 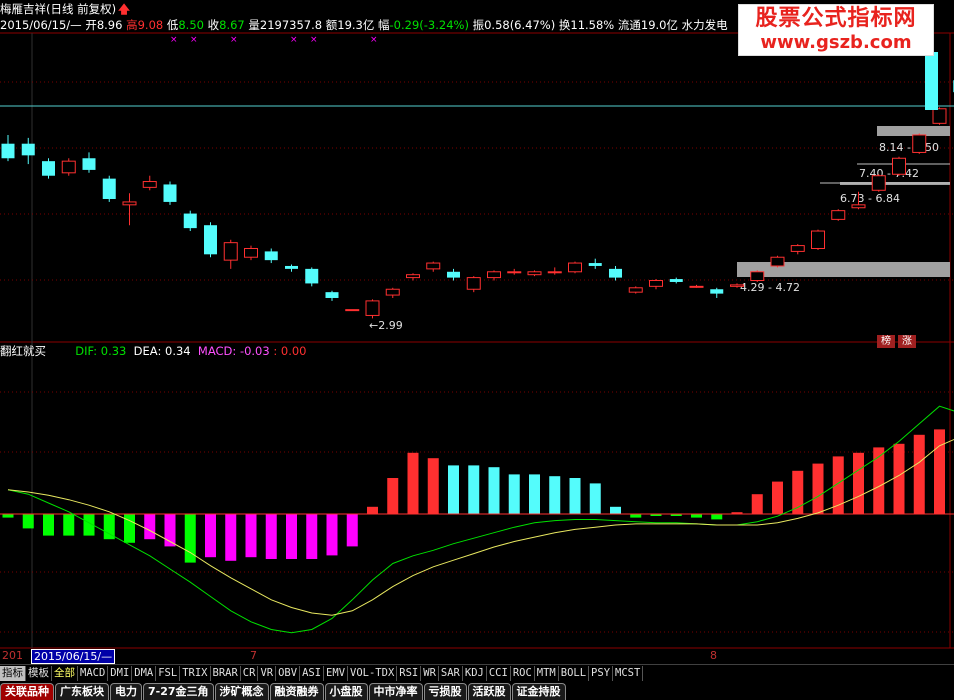 What do you see at coordinates (23, 9) in the screenshot?
I see `stock-name: 梅雁吉祥` at bounding box center [23, 9].